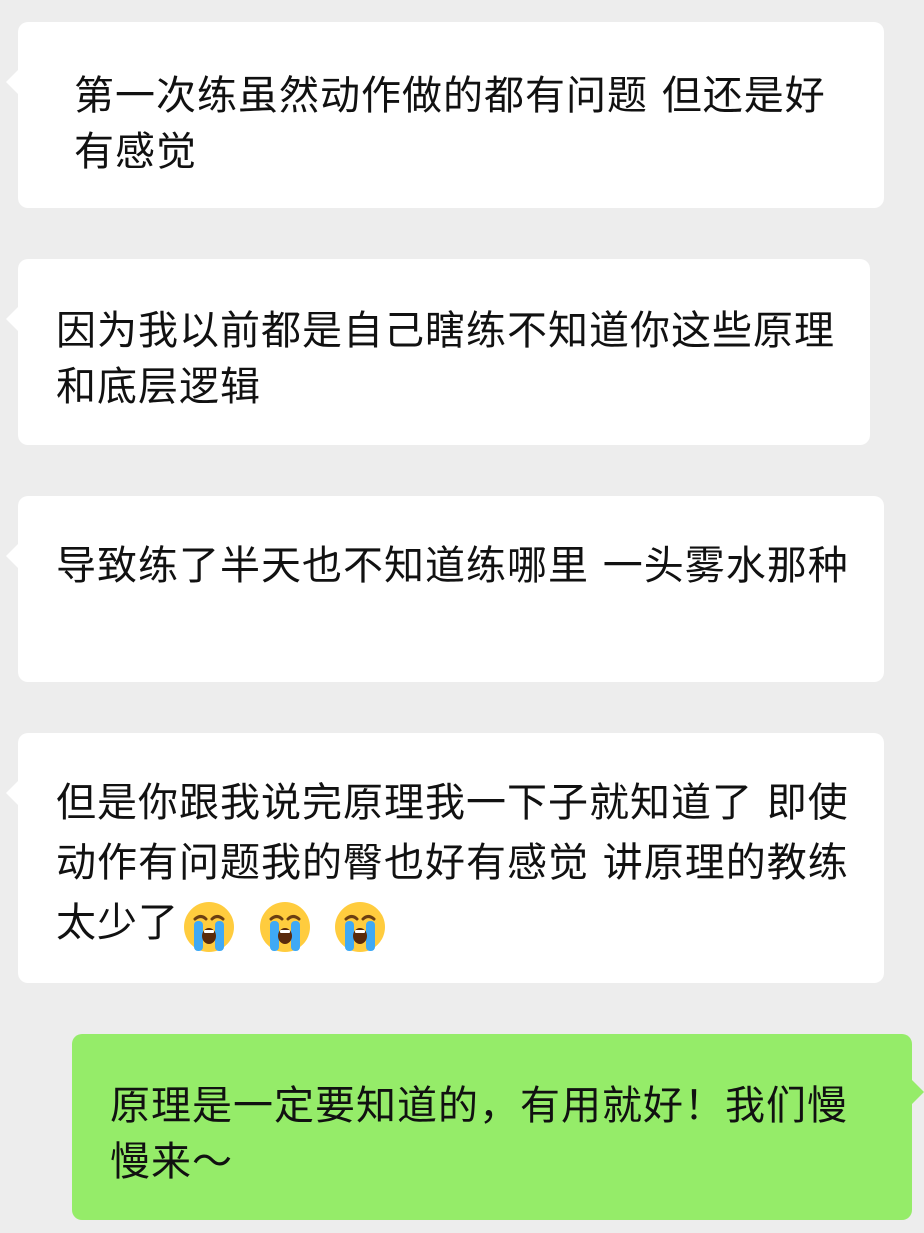 Image resolution: width=924 pixels, height=1233 pixels. I want to click on emoji-group, so click(287, 925).